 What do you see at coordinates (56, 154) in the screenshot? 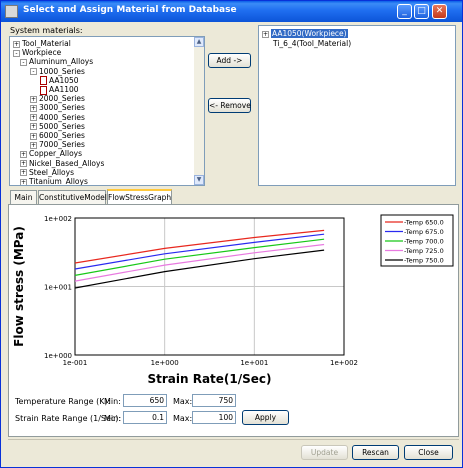
I see `tree-item-label: Copper_Alloys` at bounding box center [56, 154].